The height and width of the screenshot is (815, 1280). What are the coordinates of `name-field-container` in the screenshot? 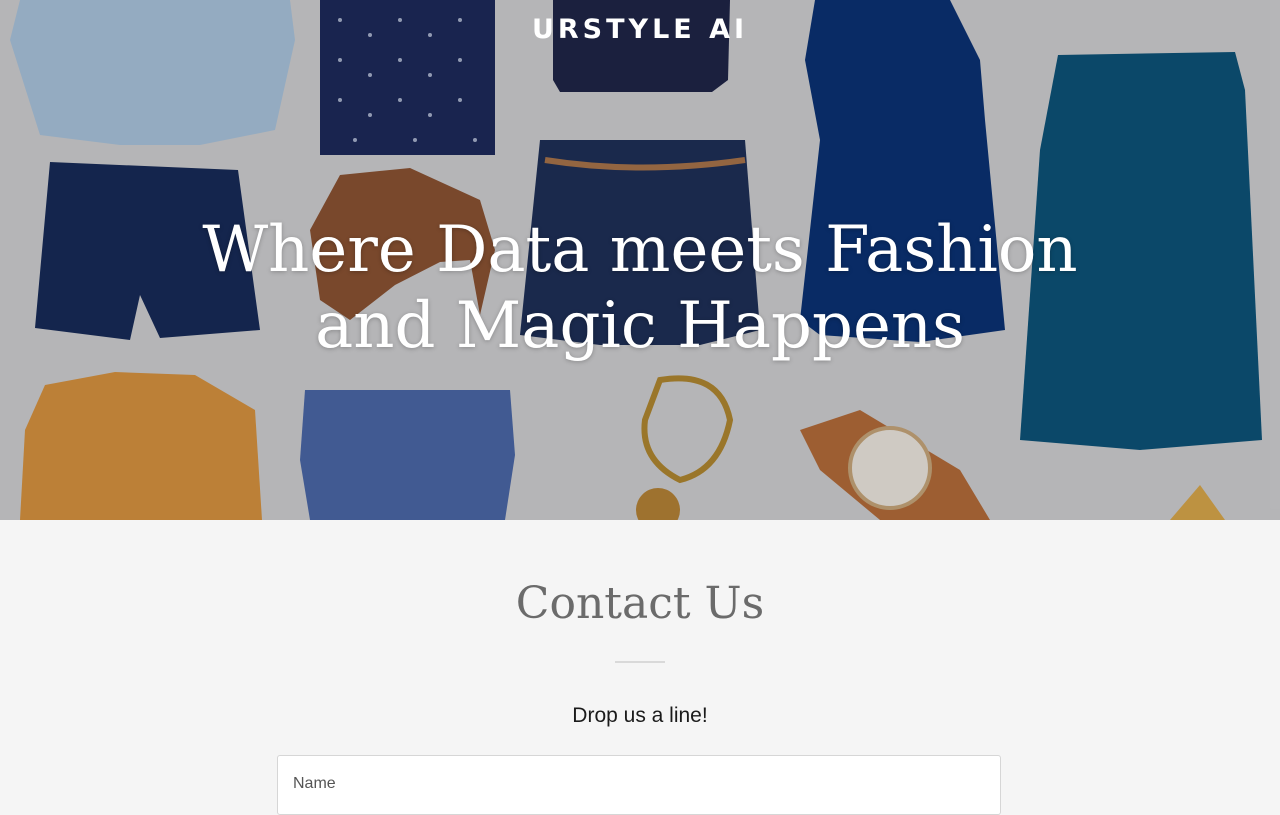 It's located at (639, 785).